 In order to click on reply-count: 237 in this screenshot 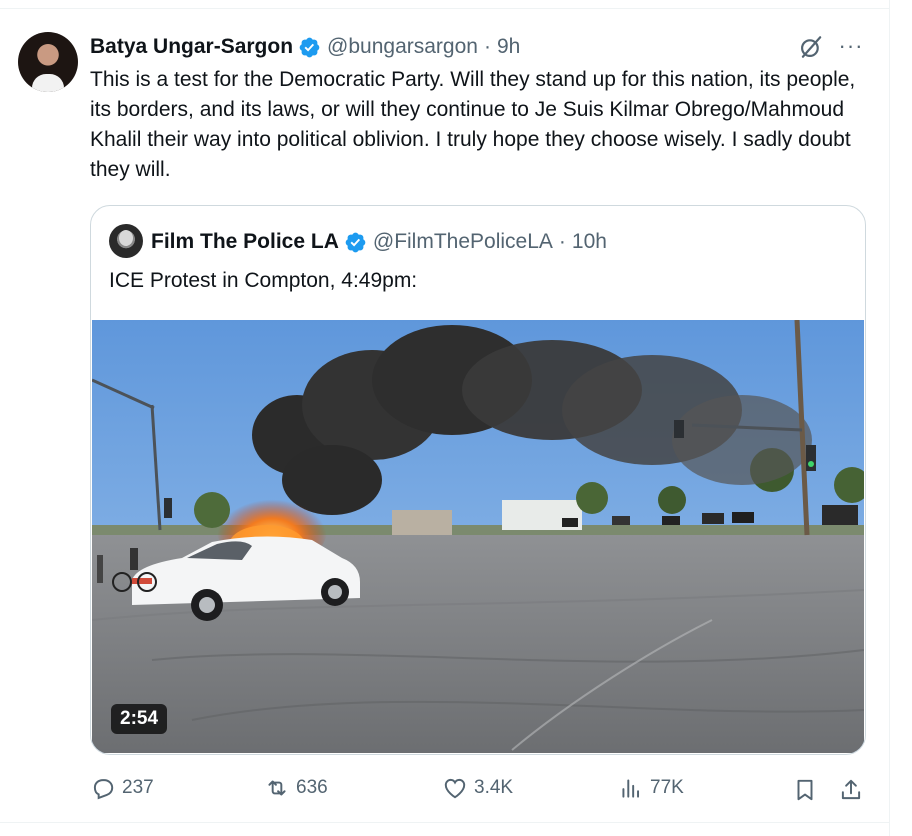, I will do `click(138, 787)`.